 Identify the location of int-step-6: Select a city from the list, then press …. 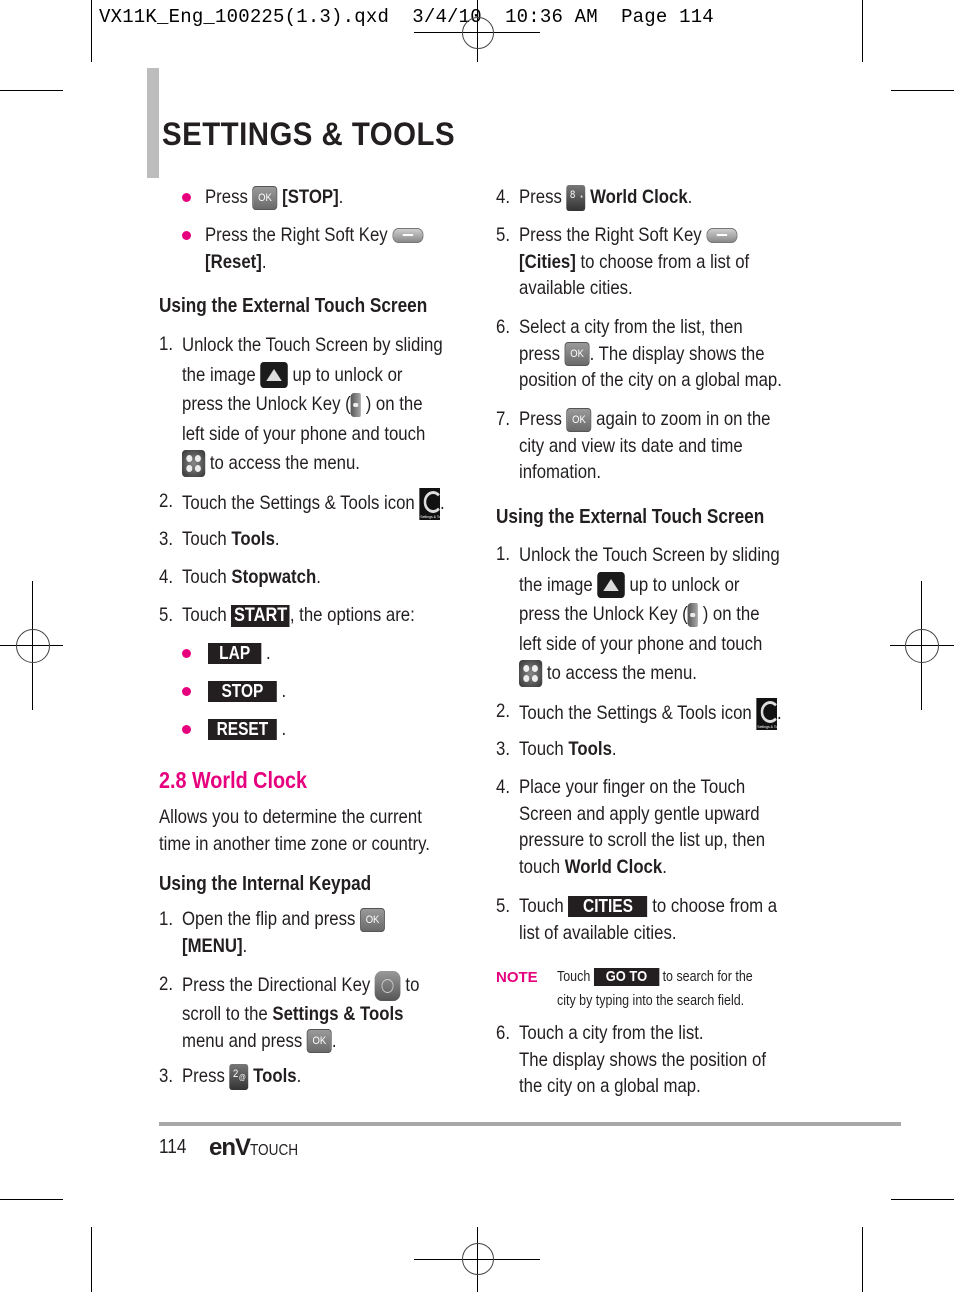
(650, 353).